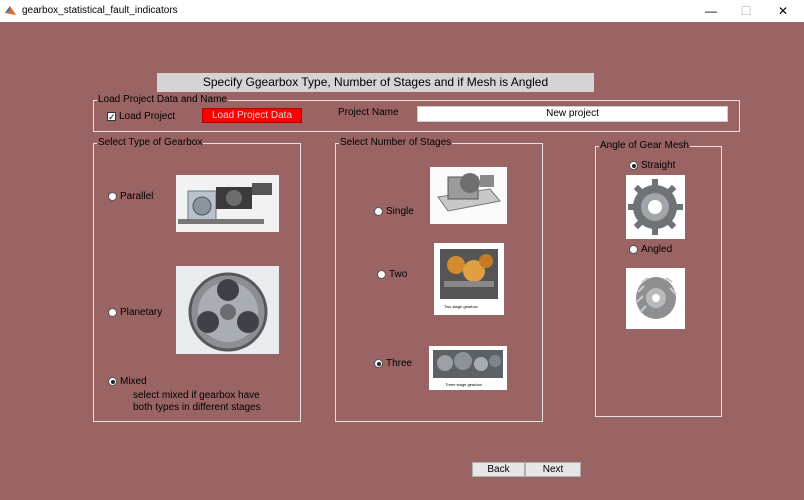 The width and height of the screenshot is (804, 500). I want to click on parallel-radio, so click(112, 196).